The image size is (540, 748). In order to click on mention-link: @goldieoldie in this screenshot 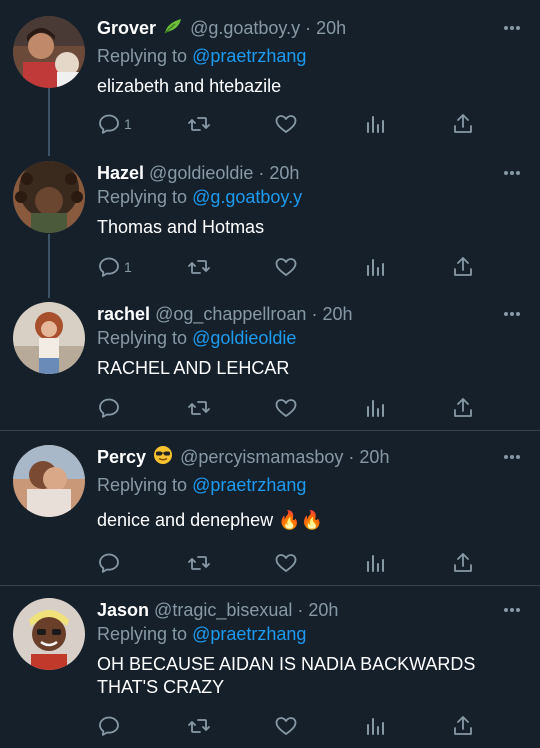, I will do `click(244, 338)`.